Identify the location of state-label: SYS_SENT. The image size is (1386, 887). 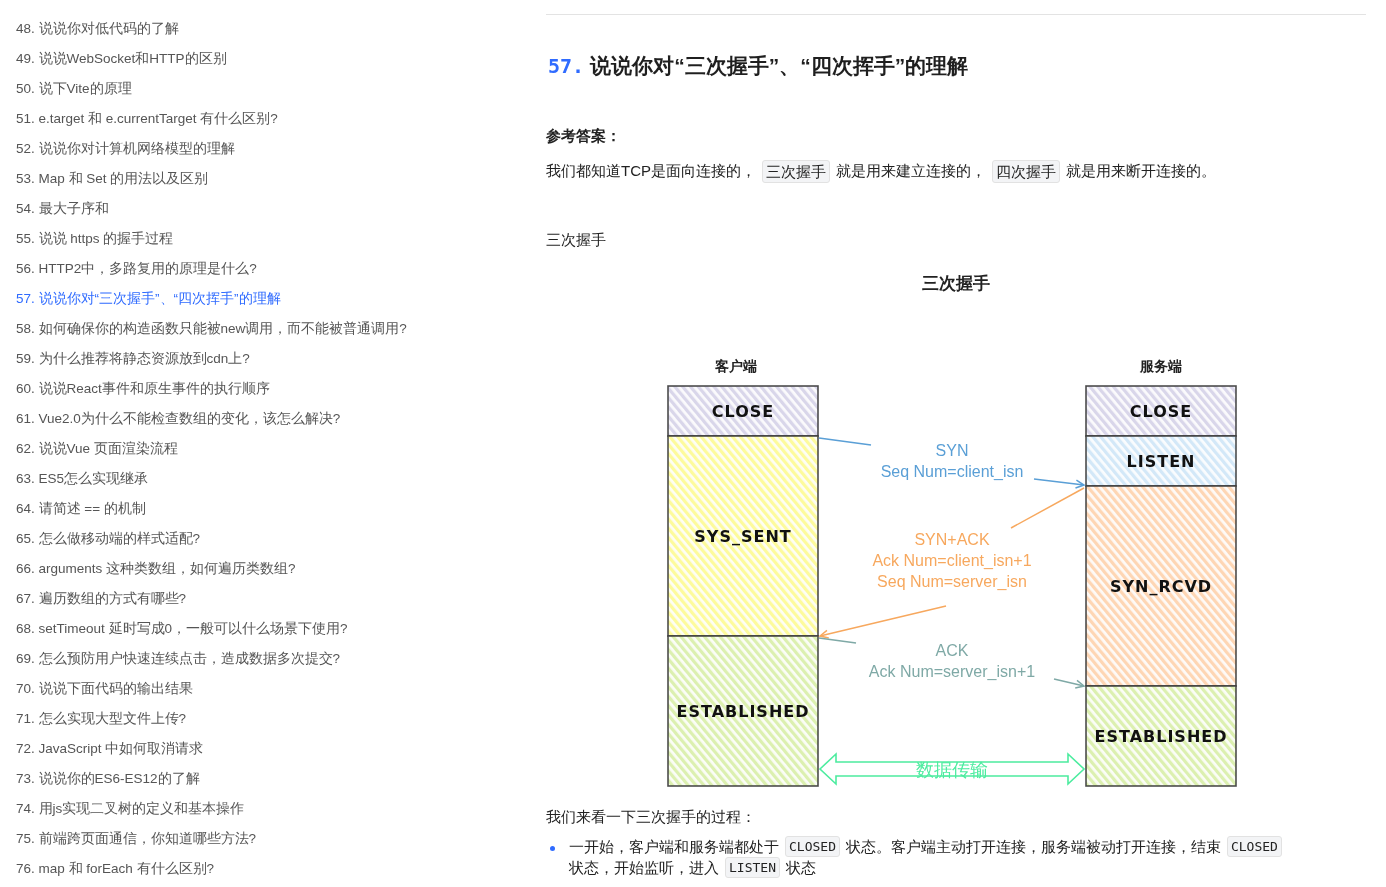
(743, 536).